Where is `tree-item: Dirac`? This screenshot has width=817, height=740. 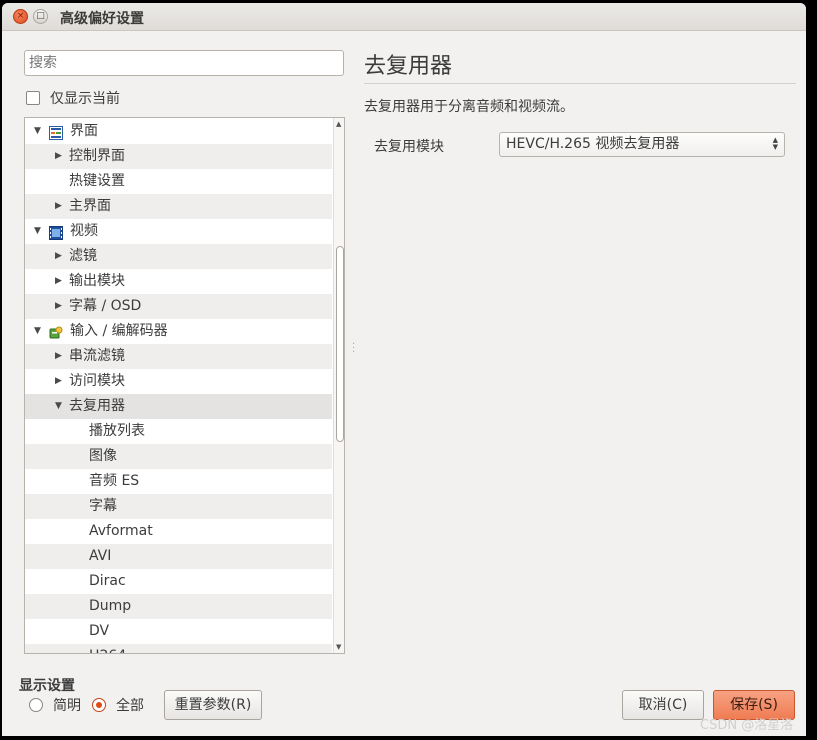
tree-item: Dirac is located at coordinates (178, 581).